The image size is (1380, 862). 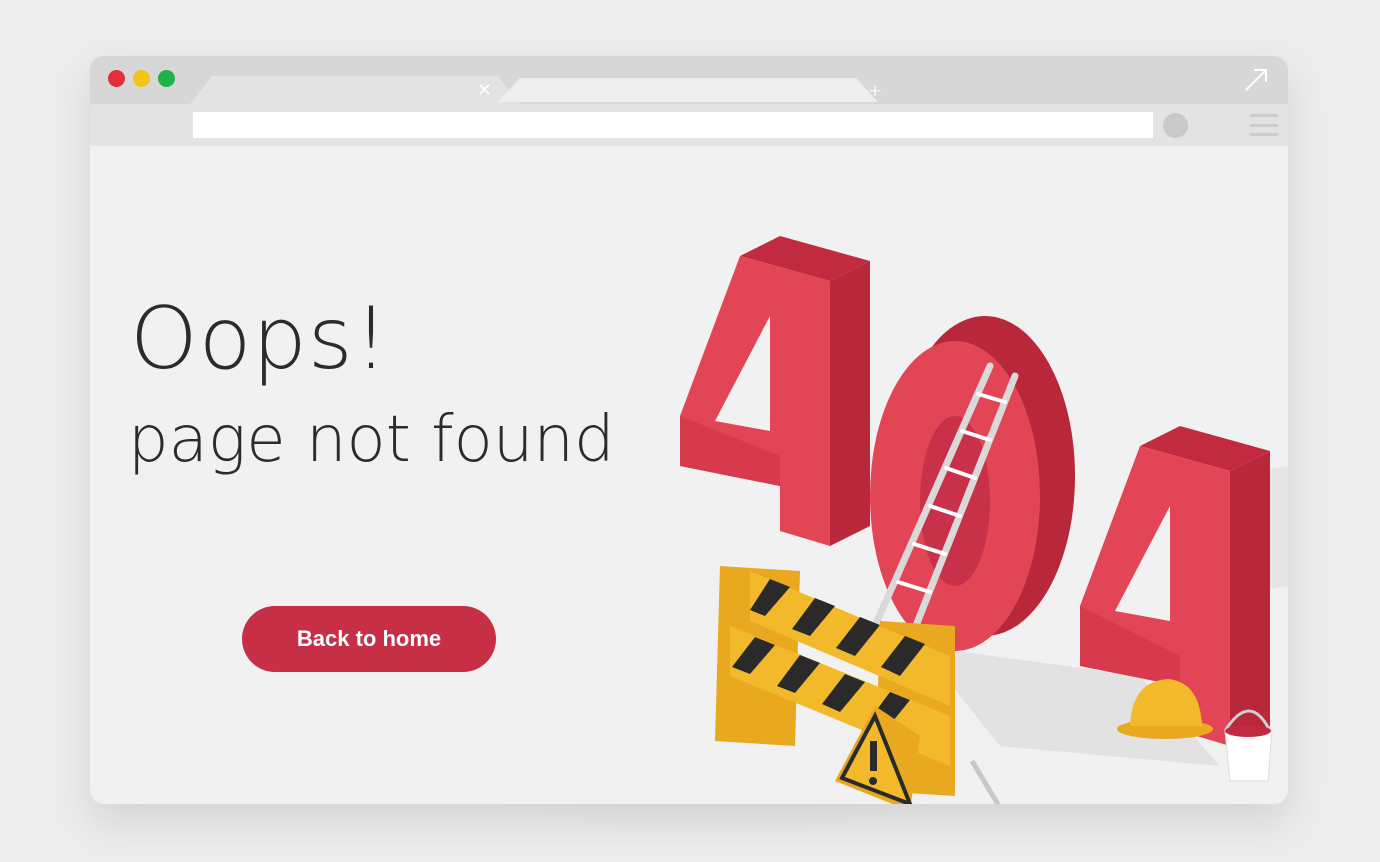 I want to click on page-title: Oops!, so click(x=260, y=339).